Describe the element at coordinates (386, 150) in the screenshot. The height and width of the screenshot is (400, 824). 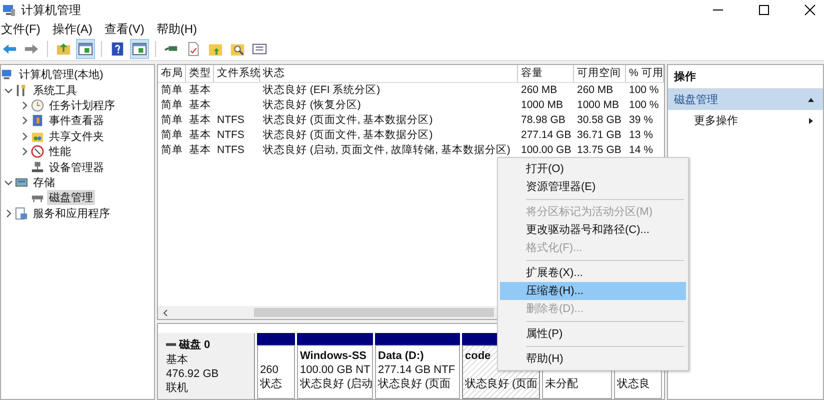
I see `table-cell: 状态良好 (启动, 页面文件, 故障转储, 基本数据分区)` at that location.